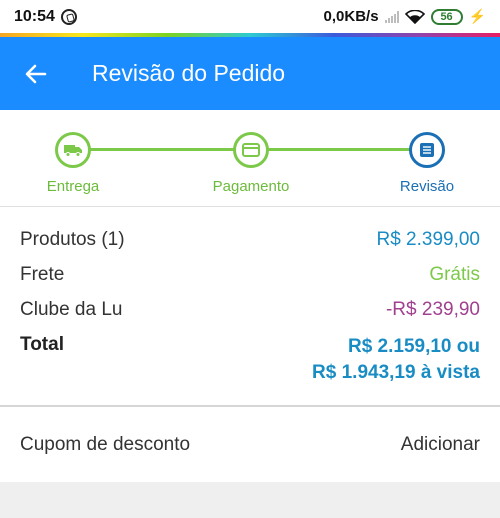  I want to click on summary-label: Frete, so click(42, 274).